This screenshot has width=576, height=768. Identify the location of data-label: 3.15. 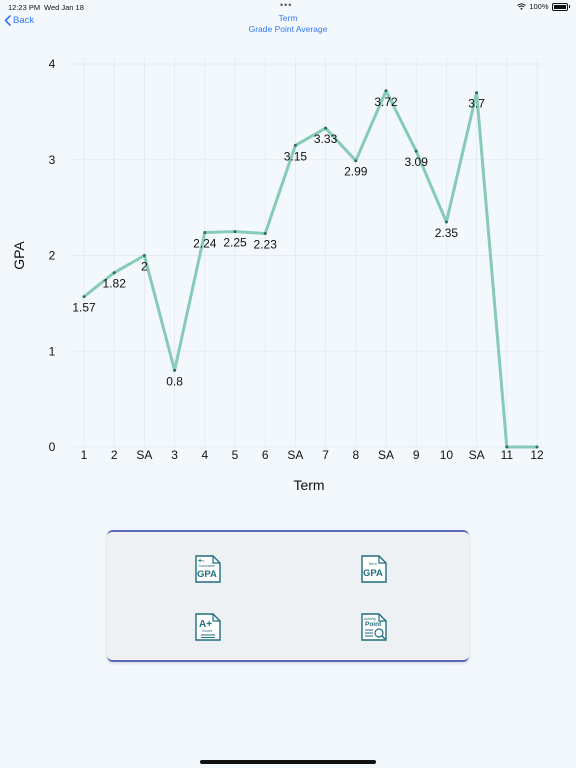
(296, 156).